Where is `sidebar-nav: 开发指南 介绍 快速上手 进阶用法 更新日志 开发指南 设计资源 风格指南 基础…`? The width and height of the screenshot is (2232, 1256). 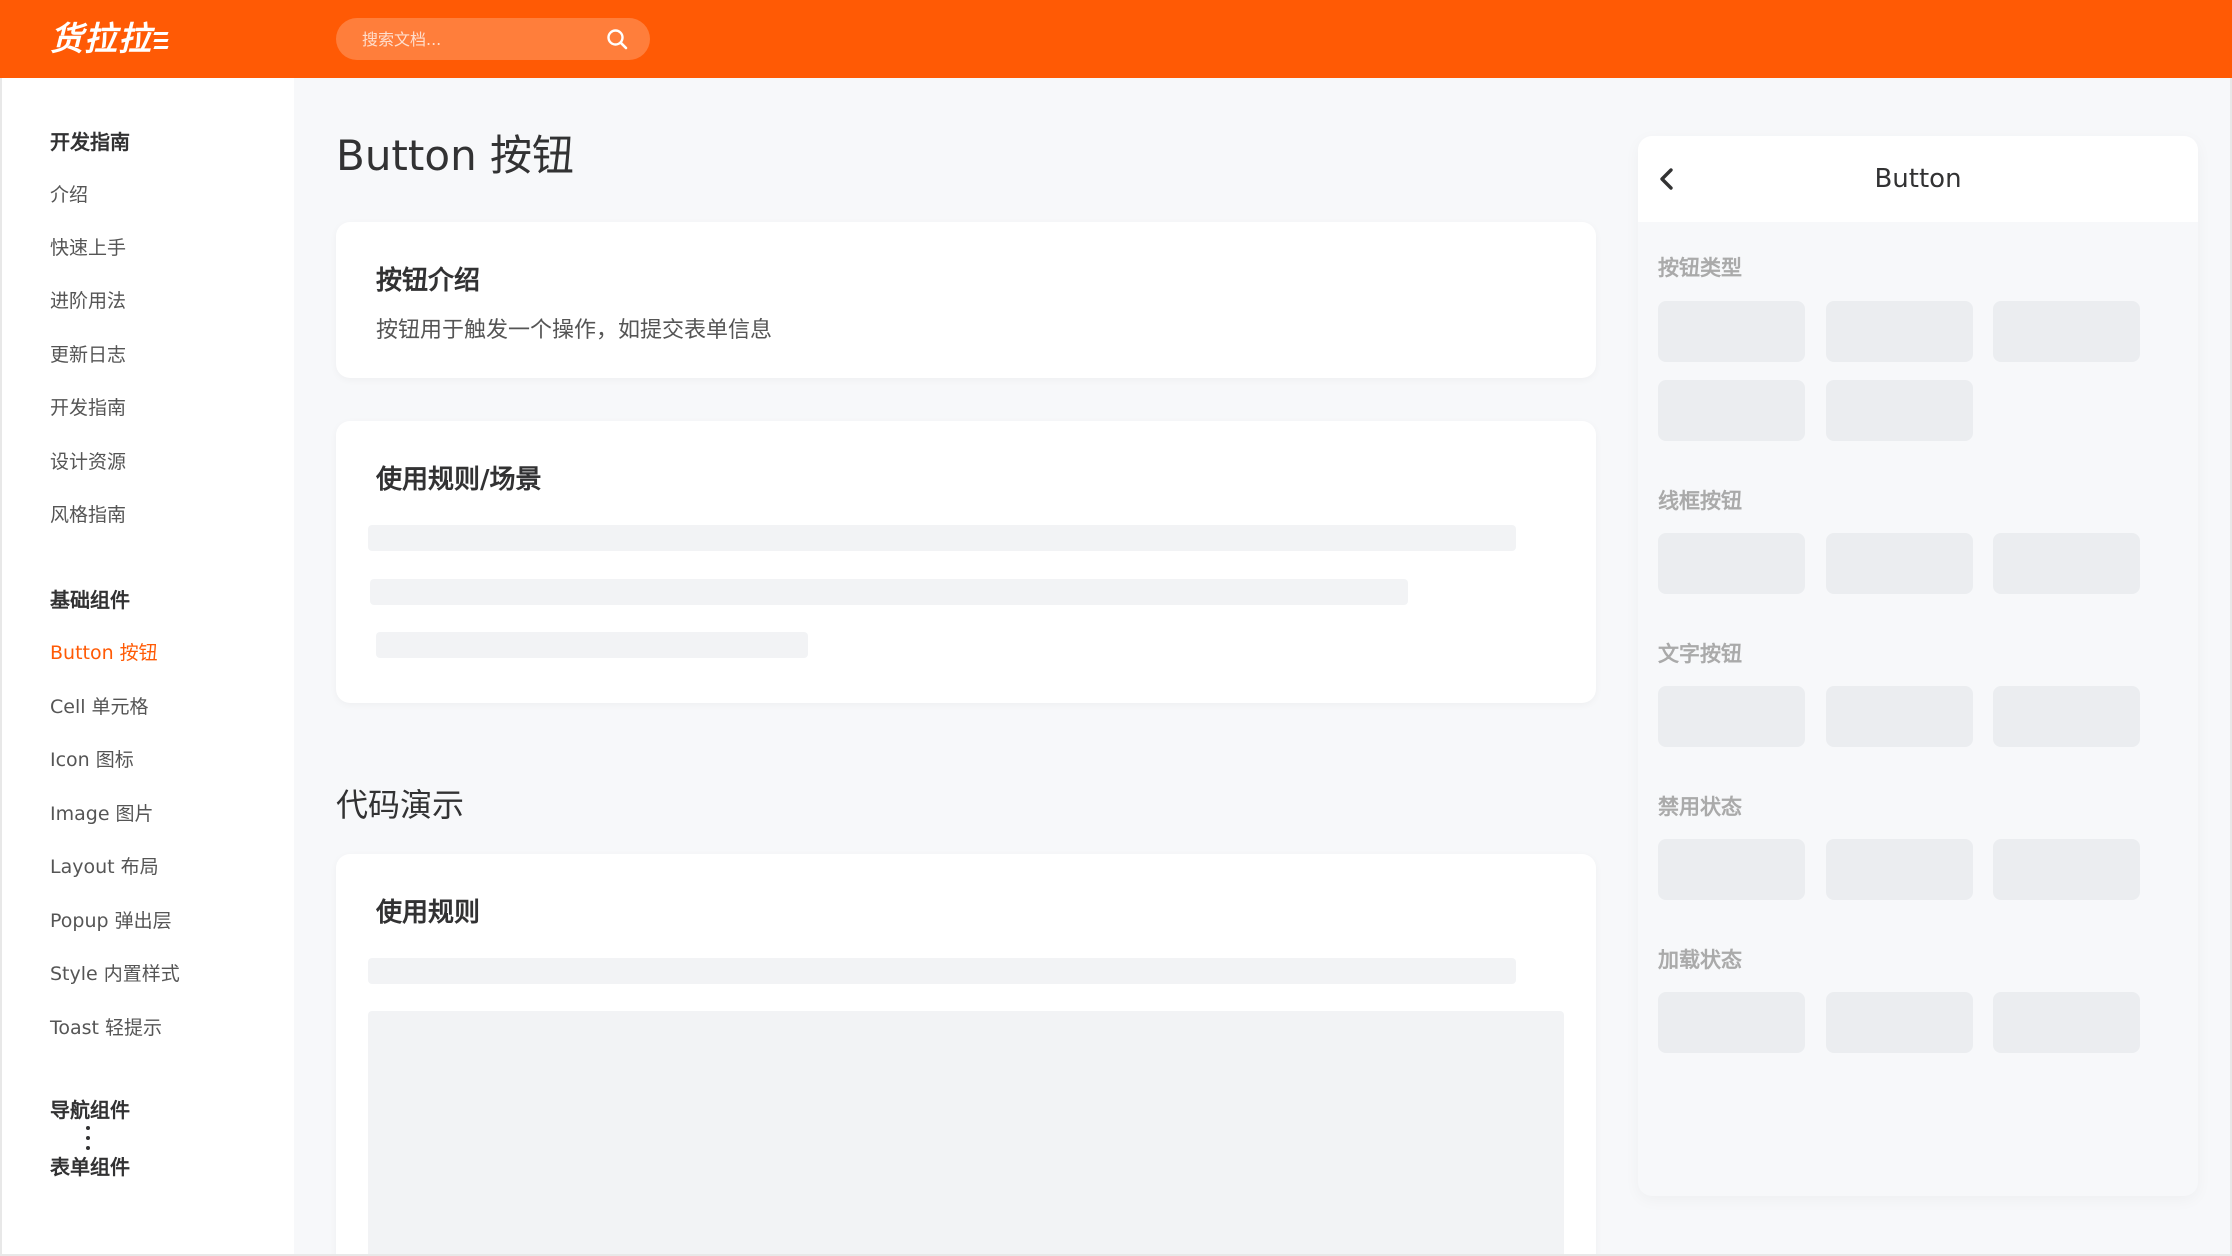 sidebar-nav: 开发指南 介绍 快速上手 进阶用法 更新日志 开发指南 设计资源 风格指南 基础… is located at coordinates (147, 667).